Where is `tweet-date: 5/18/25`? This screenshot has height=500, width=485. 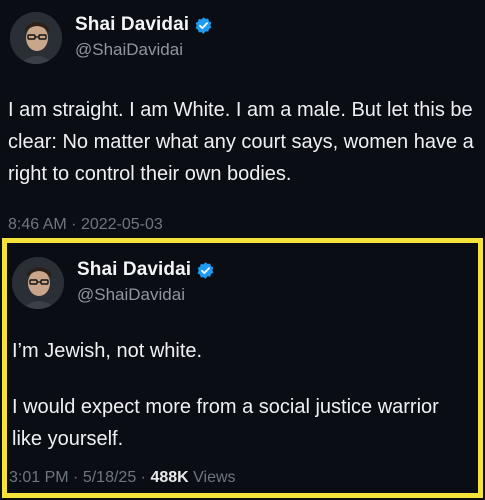
tweet-date: 5/18/25 is located at coordinates (109, 477).